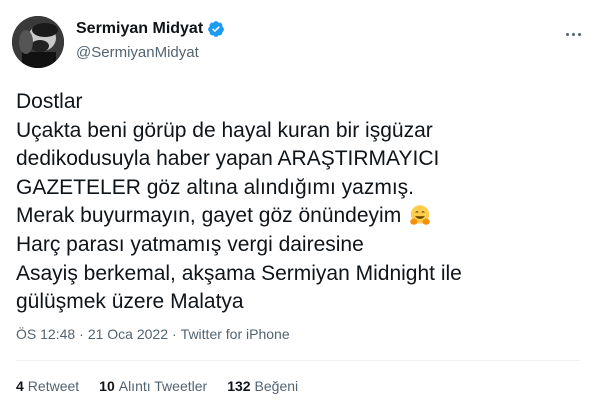  Describe the element at coordinates (228, 159) in the screenshot. I see `tweet-line: dedikodusuyla haber yapan ARAŞTIRMAYICI` at that location.